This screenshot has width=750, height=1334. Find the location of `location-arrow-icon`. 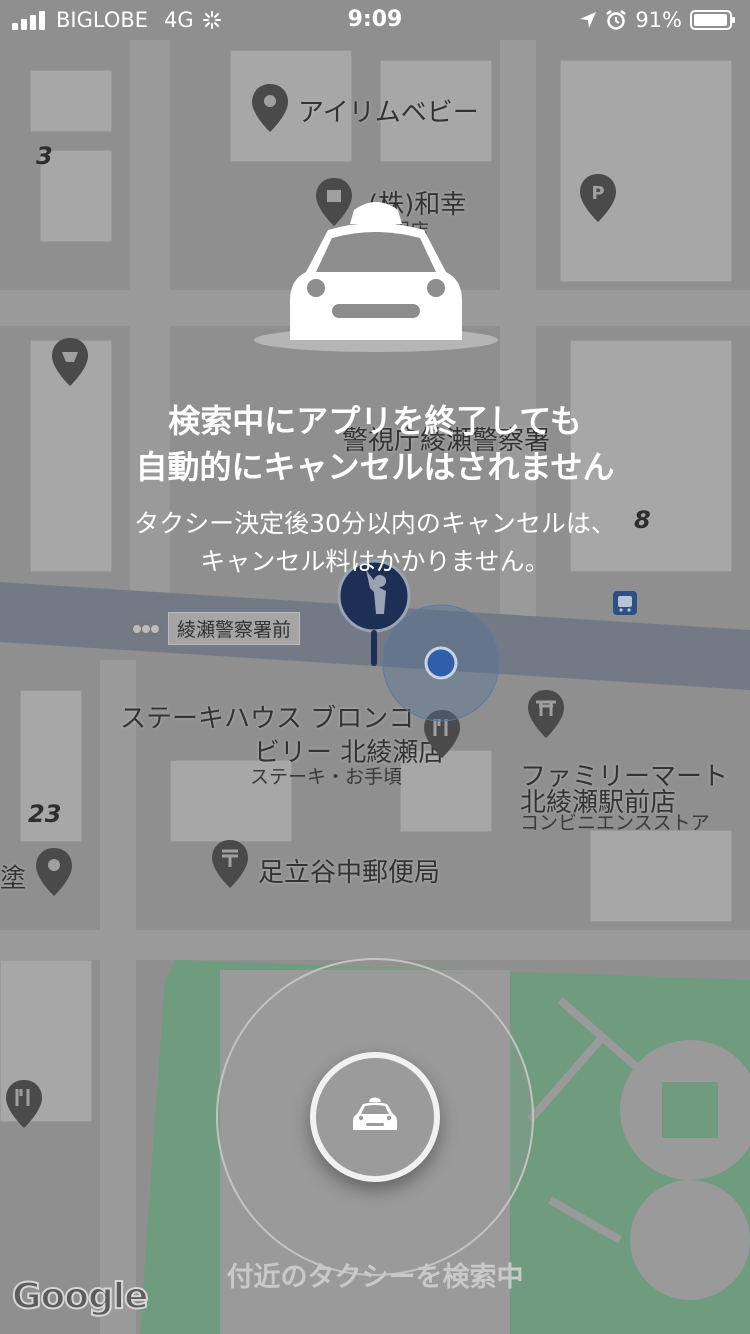

location-arrow-icon is located at coordinates (588, 20).